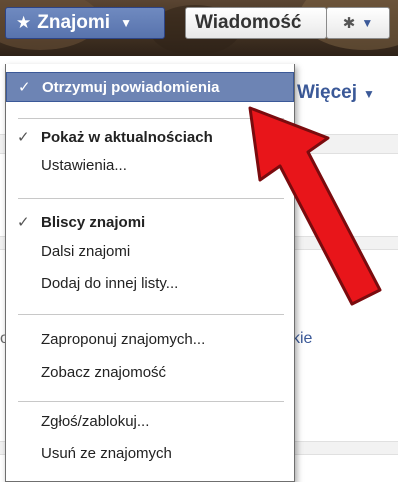 This screenshot has width=398, height=482. Describe the element at coordinates (248, 22) in the screenshot. I see `message-button-label: Wiadomość` at that location.